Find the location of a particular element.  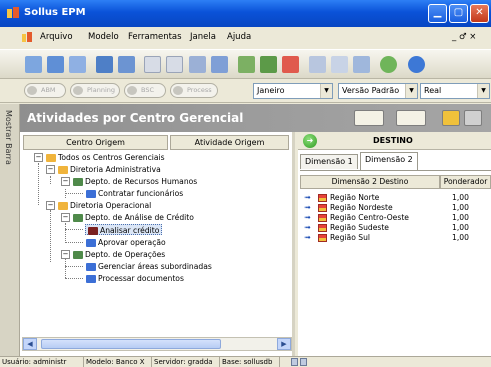

minimize-button: ▁ is located at coordinates (437, 13).